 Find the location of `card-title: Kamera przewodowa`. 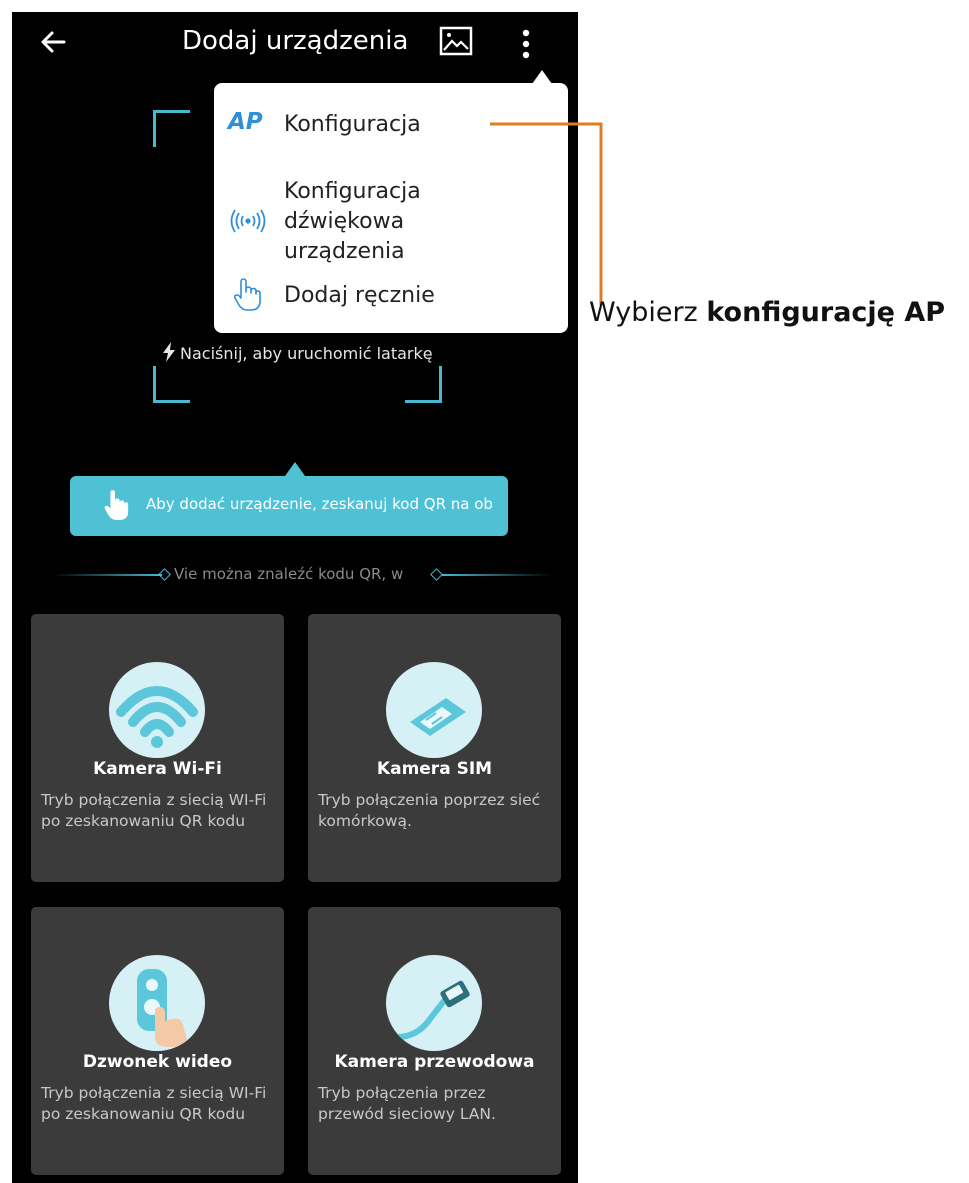

card-title: Kamera przewodowa is located at coordinates (434, 1062).